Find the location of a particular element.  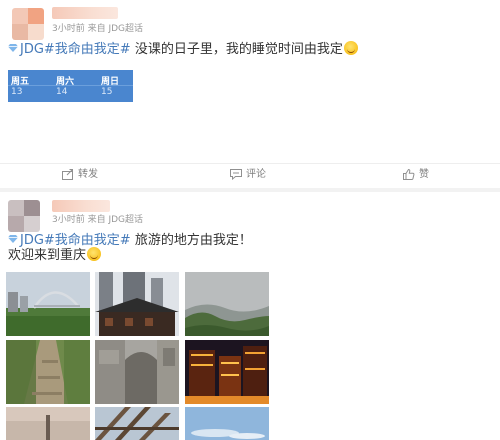

mountain-path-photo is located at coordinates (48, 372).